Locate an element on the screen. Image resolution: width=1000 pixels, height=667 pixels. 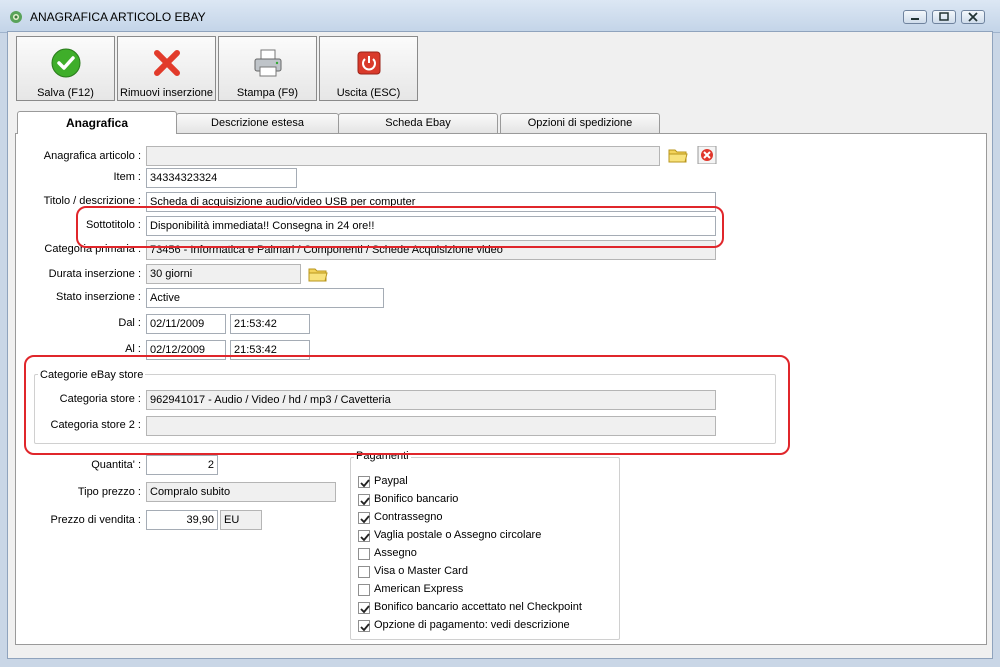
payment-option-label: Vaglia postale o Assegno circolare is located at coordinates (458, 535).